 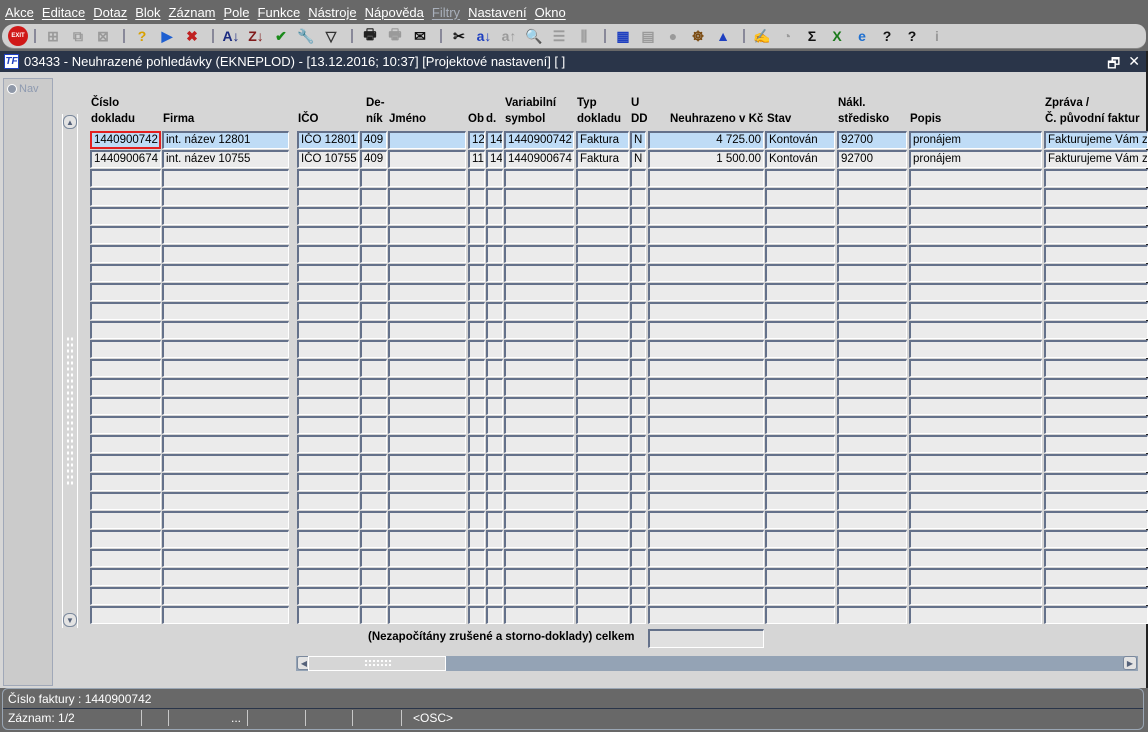 I want to click on menu-pole: Pole, so click(x=237, y=12).